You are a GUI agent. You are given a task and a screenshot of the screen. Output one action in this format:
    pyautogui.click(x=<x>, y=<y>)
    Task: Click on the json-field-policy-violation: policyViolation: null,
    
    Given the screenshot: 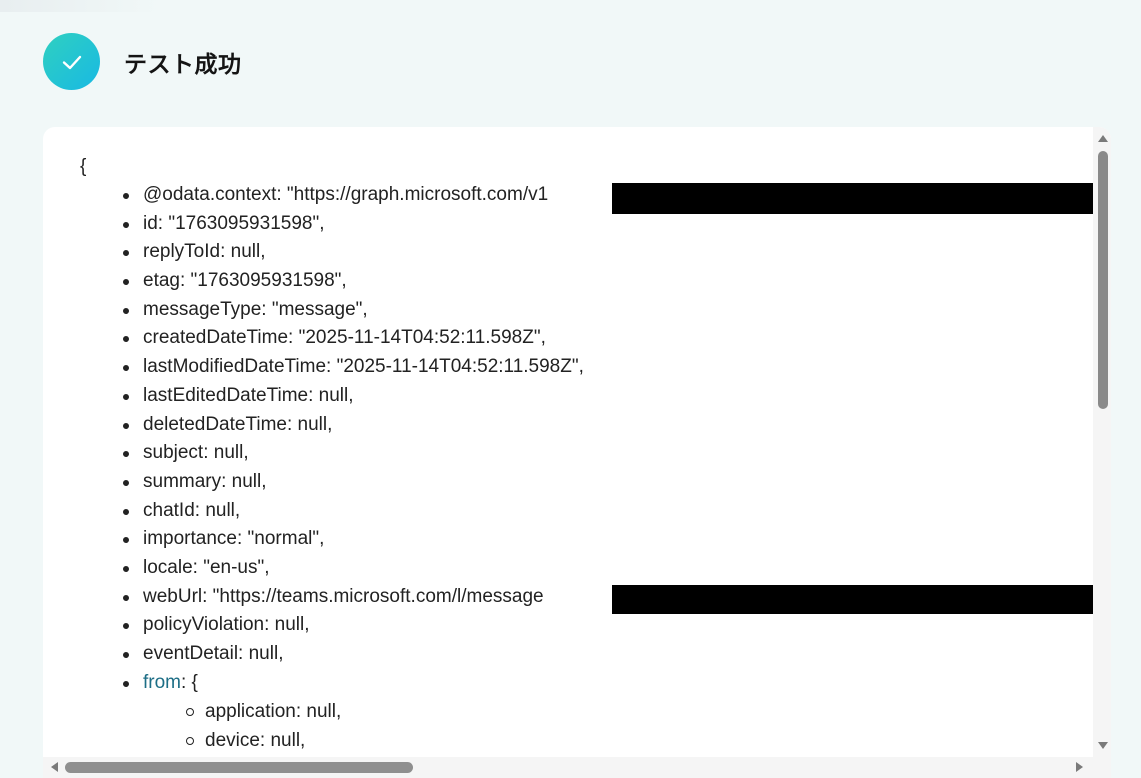 What is the action you would take?
    pyautogui.click(x=353, y=625)
    